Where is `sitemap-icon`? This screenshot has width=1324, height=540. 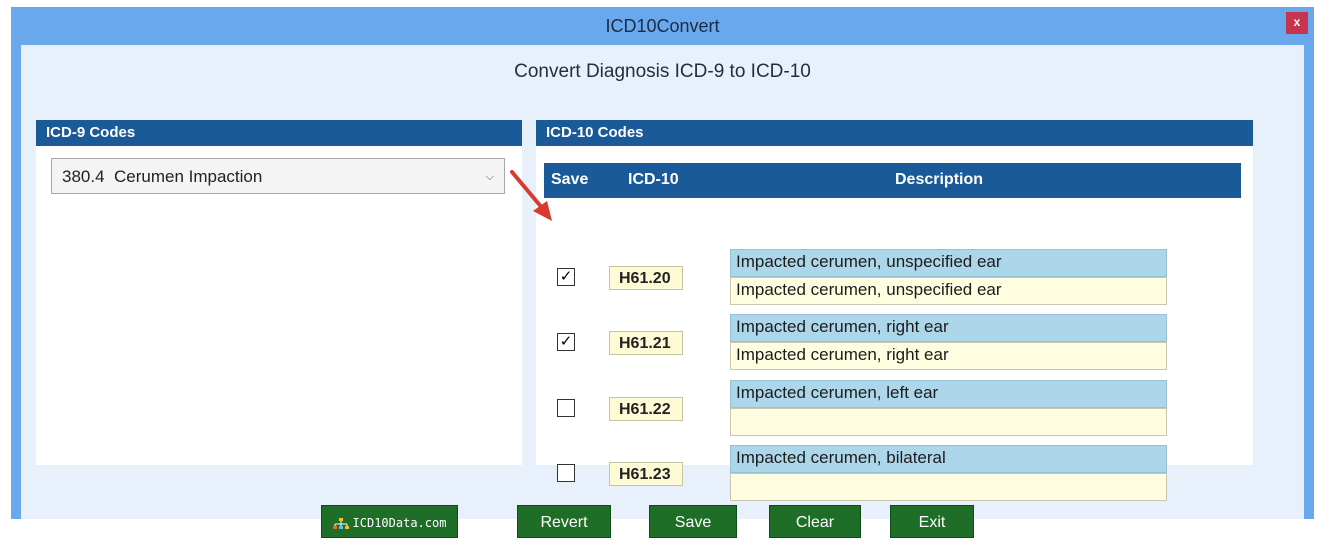 sitemap-icon is located at coordinates (340, 523).